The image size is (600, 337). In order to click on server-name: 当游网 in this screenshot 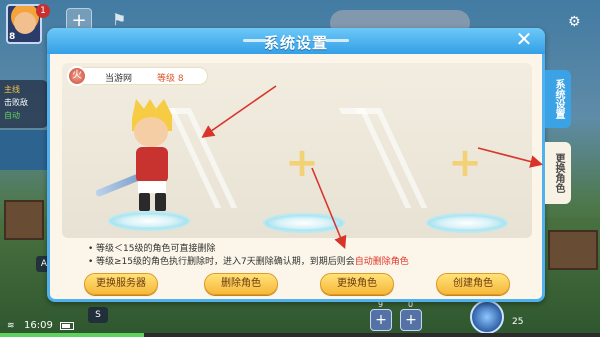, I will do `click(119, 79)`.